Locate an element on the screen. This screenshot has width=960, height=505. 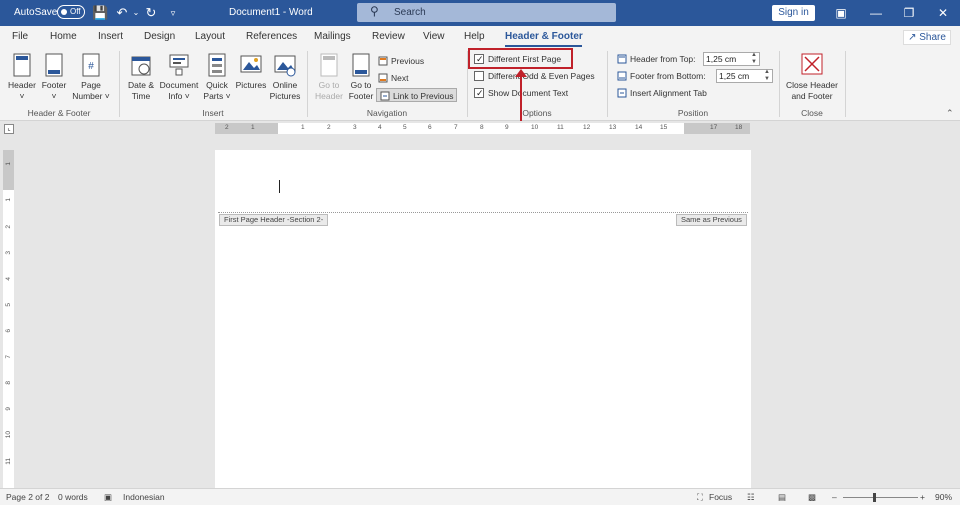
share-icon: ↗ is located at coordinates (912, 37).